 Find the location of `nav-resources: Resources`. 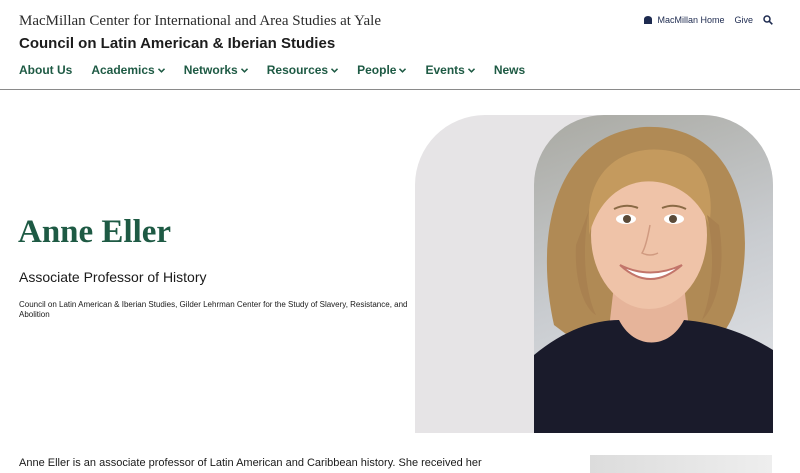

nav-resources: Resources is located at coordinates (302, 70).